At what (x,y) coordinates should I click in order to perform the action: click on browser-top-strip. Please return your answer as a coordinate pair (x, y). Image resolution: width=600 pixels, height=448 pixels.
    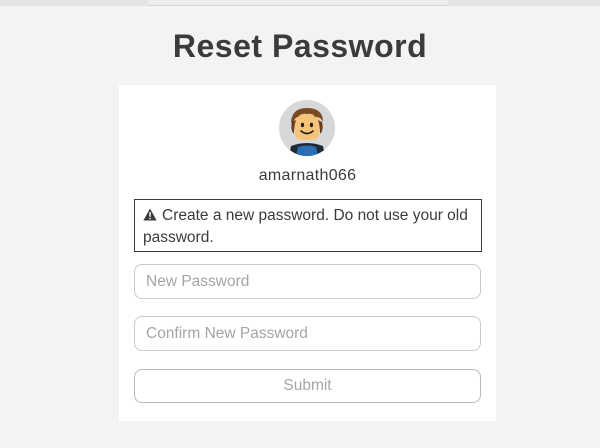
    Looking at the image, I should click on (300, 3).